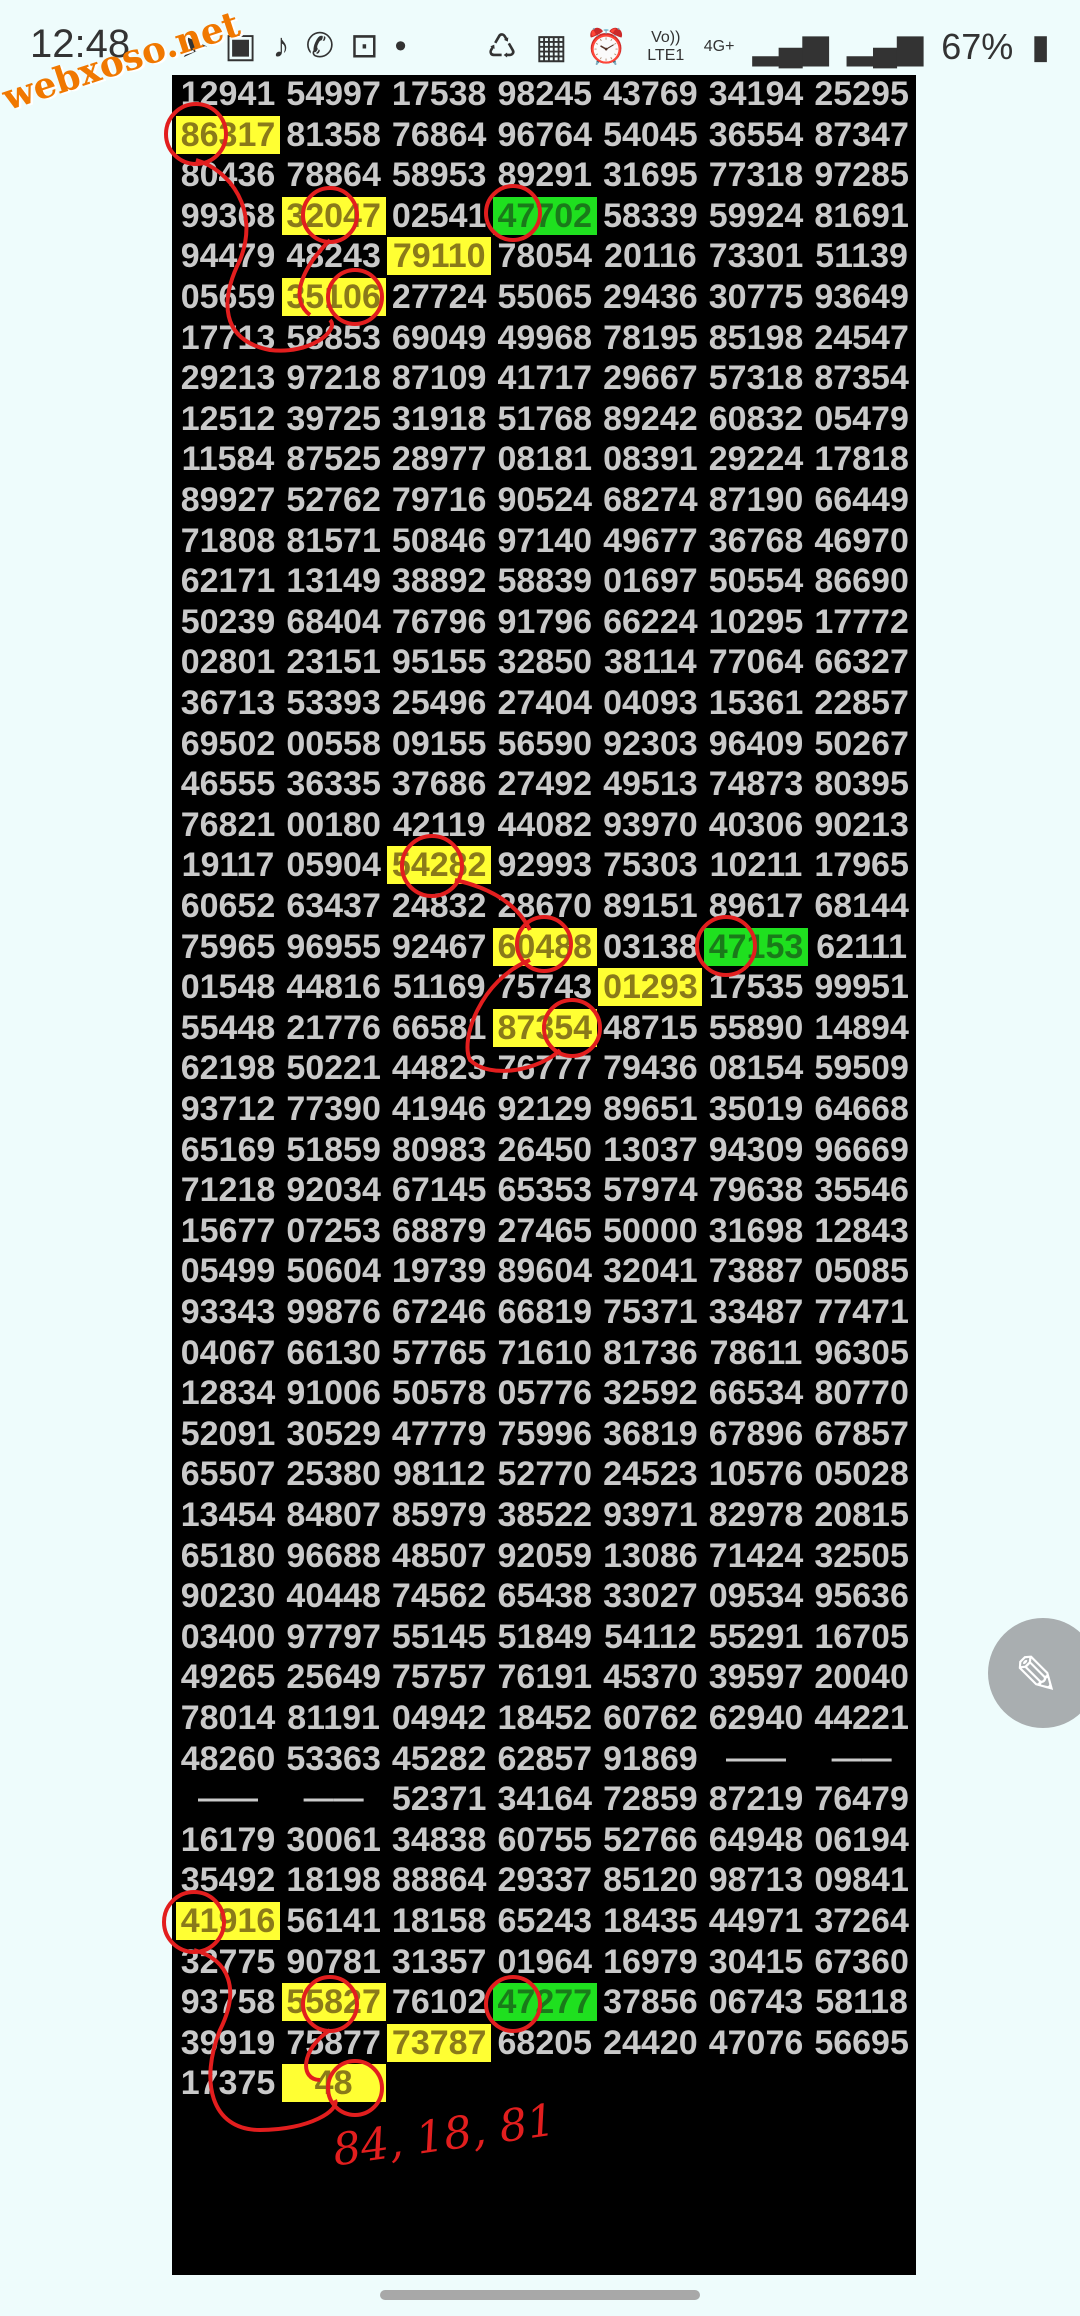 This screenshot has width=1080, height=2316. What do you see at coordinates (756, 1230) in the screenshot?
I see `table-cell: 31698` at bounding box center [756, 1230].